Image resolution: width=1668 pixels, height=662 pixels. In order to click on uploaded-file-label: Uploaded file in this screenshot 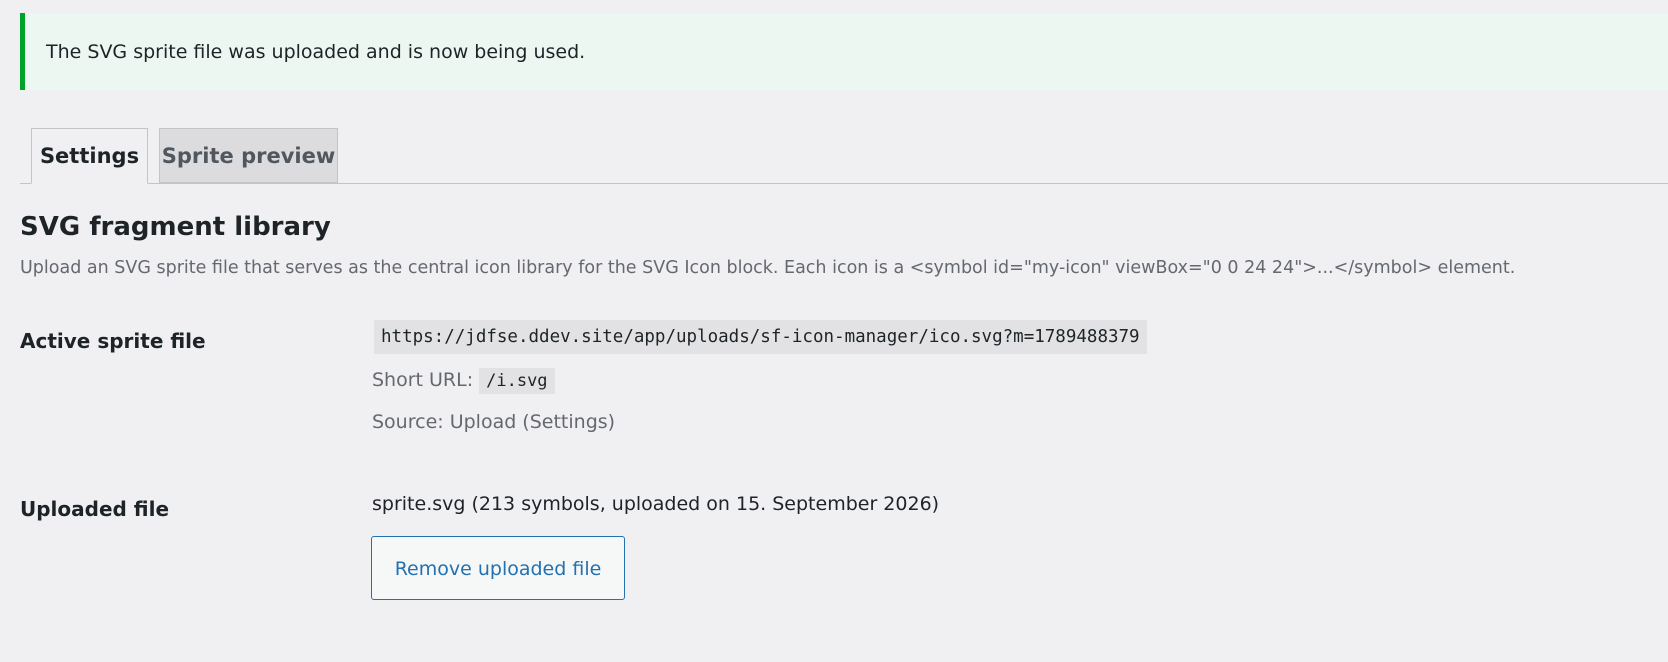, I will do `click(95, 509)`.